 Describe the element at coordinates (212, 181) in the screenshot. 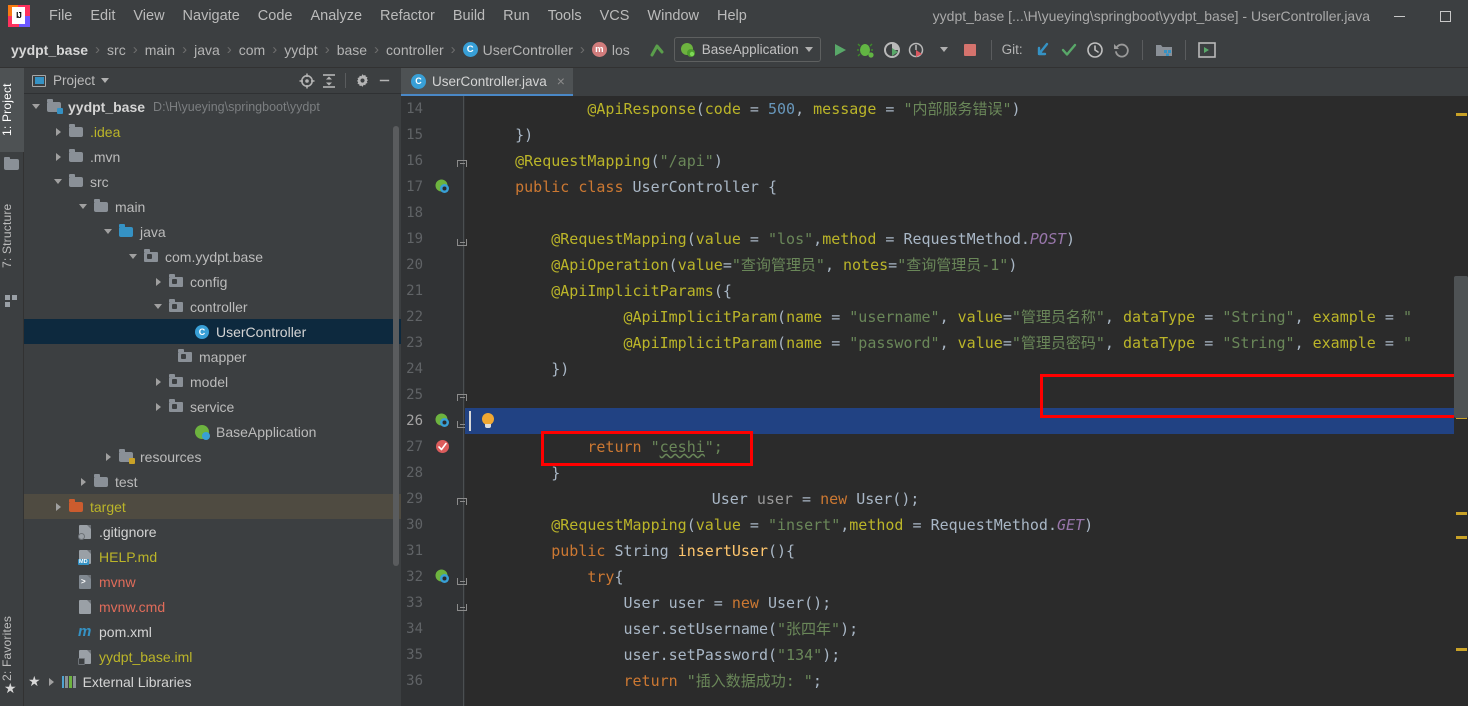

I see `tree-row-src: src` at that location.